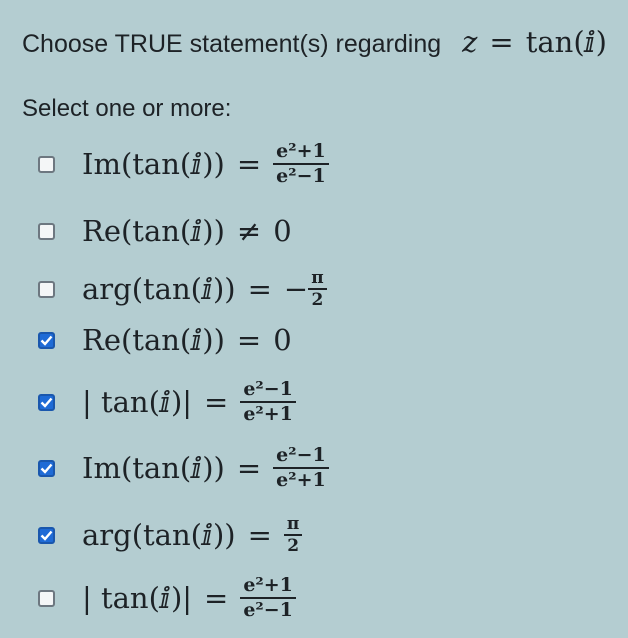 The height and width of the screenshot is (638, 628). What do you see at coordinates (159, 289) in the screenshot?
I see `option-3-lhs: arg(tan(ⅈ))` at bounding box center [159, 289].